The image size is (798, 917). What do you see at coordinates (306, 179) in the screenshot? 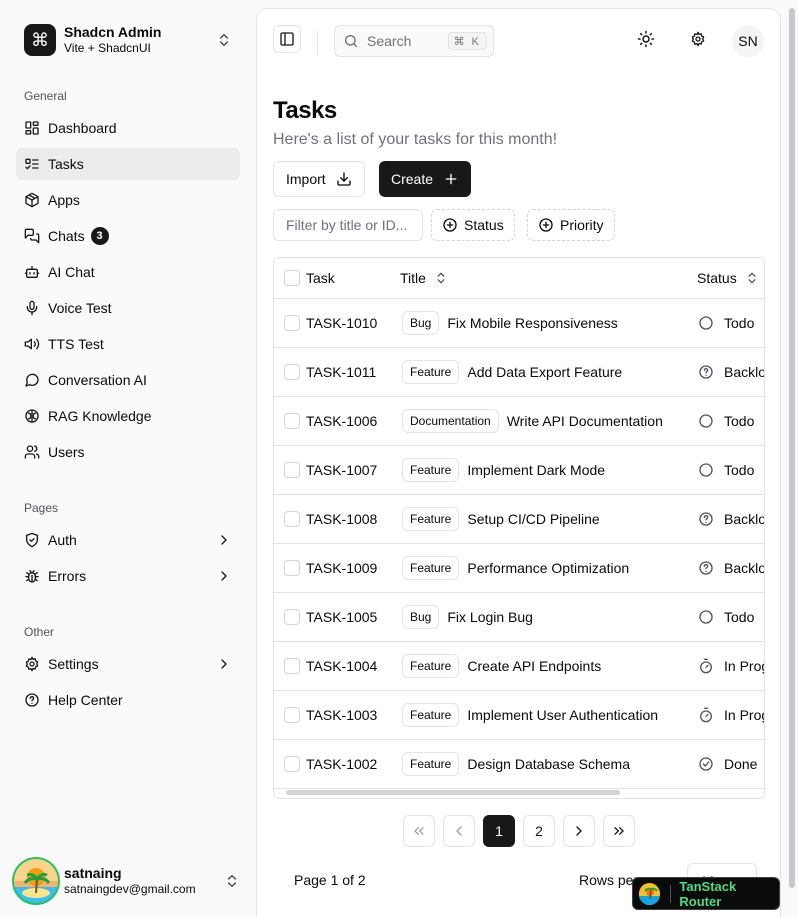
I see `import-label: Import` at bounding box center [306, 179].